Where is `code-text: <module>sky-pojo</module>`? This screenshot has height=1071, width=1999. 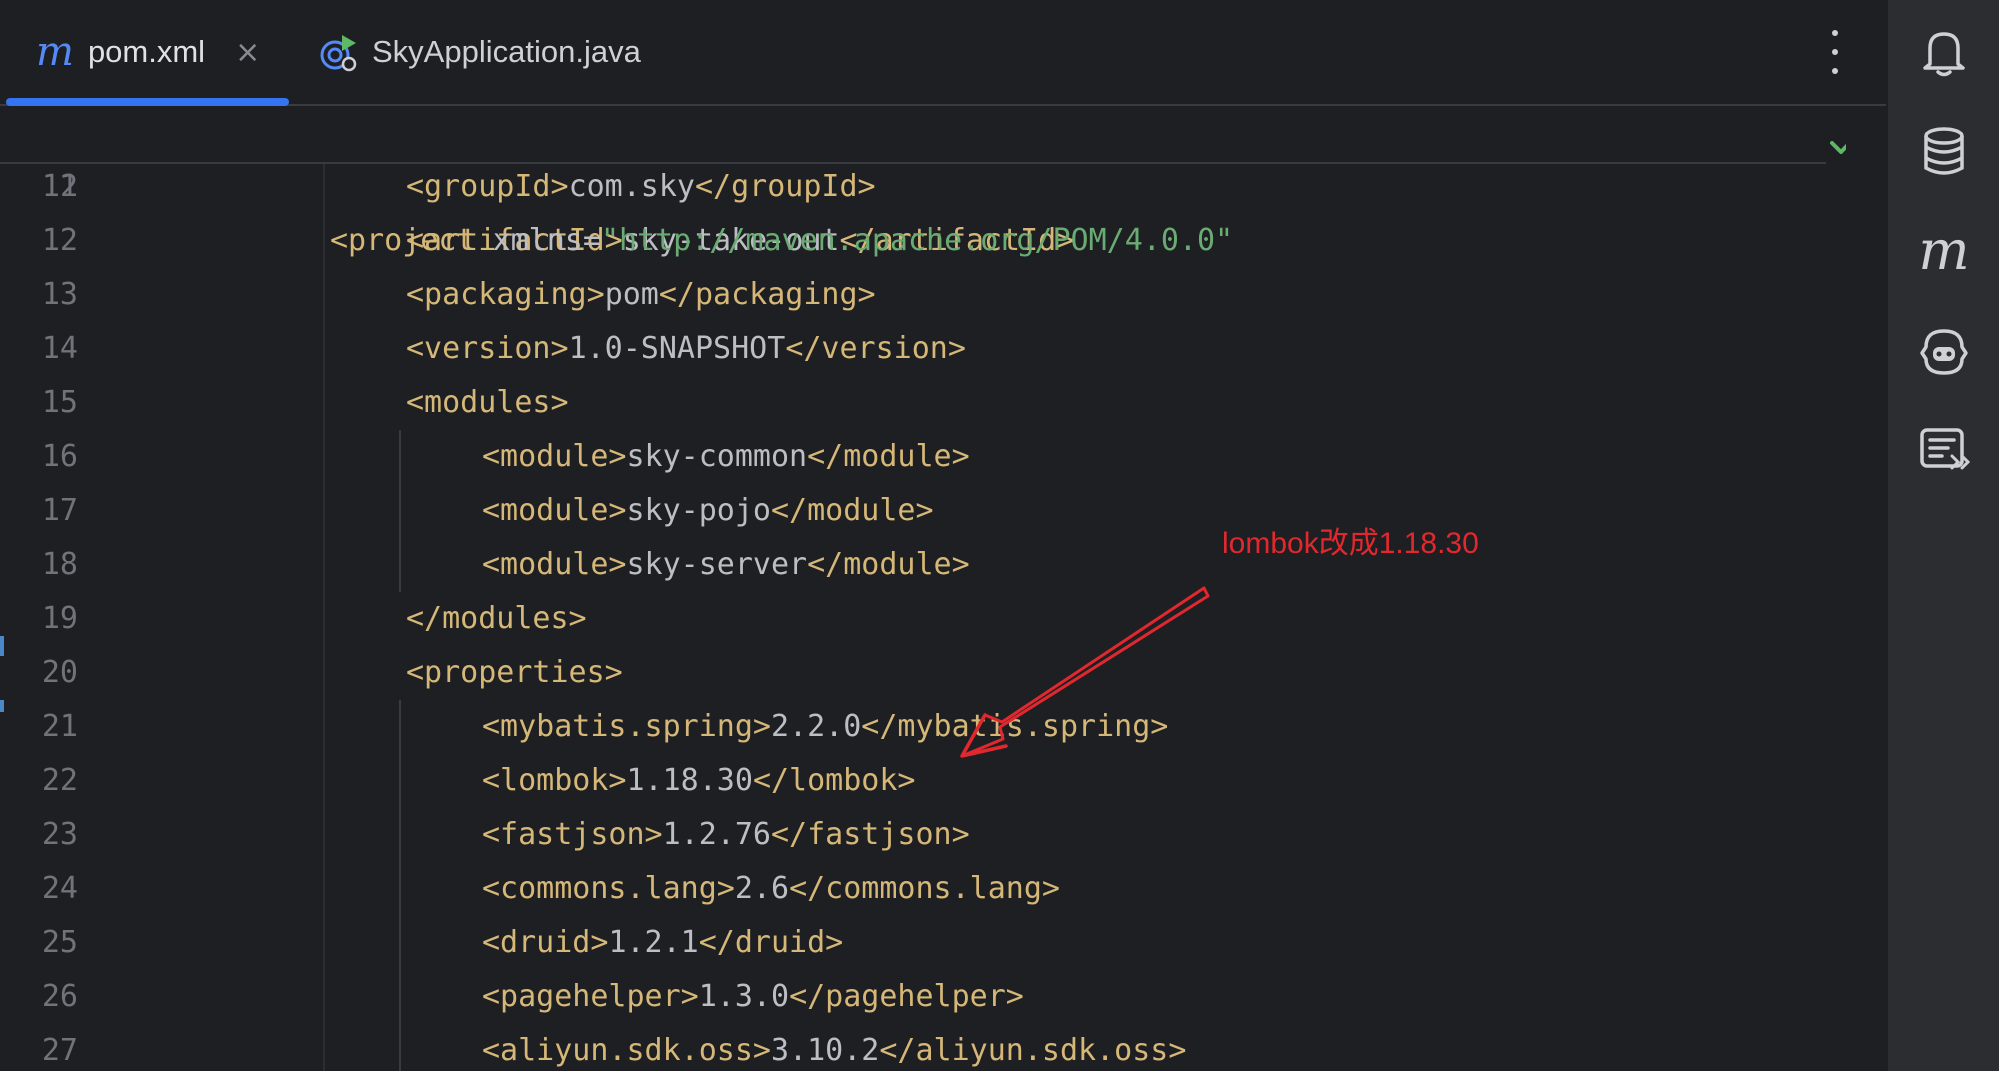
code-text: <module>sky-pojo</module> is located at coordinates (708, 511).